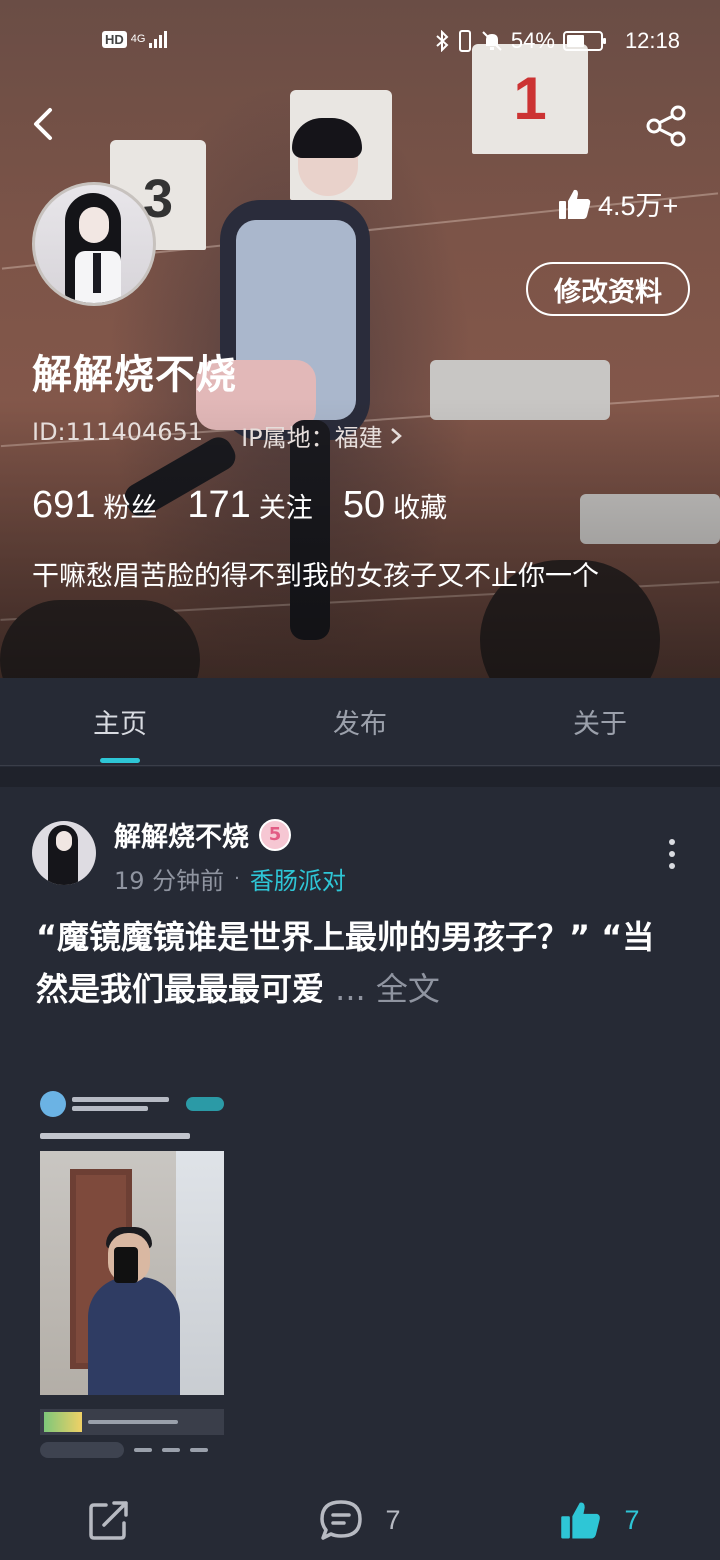  I want to click on following-label: 关注, so click(285, 508).